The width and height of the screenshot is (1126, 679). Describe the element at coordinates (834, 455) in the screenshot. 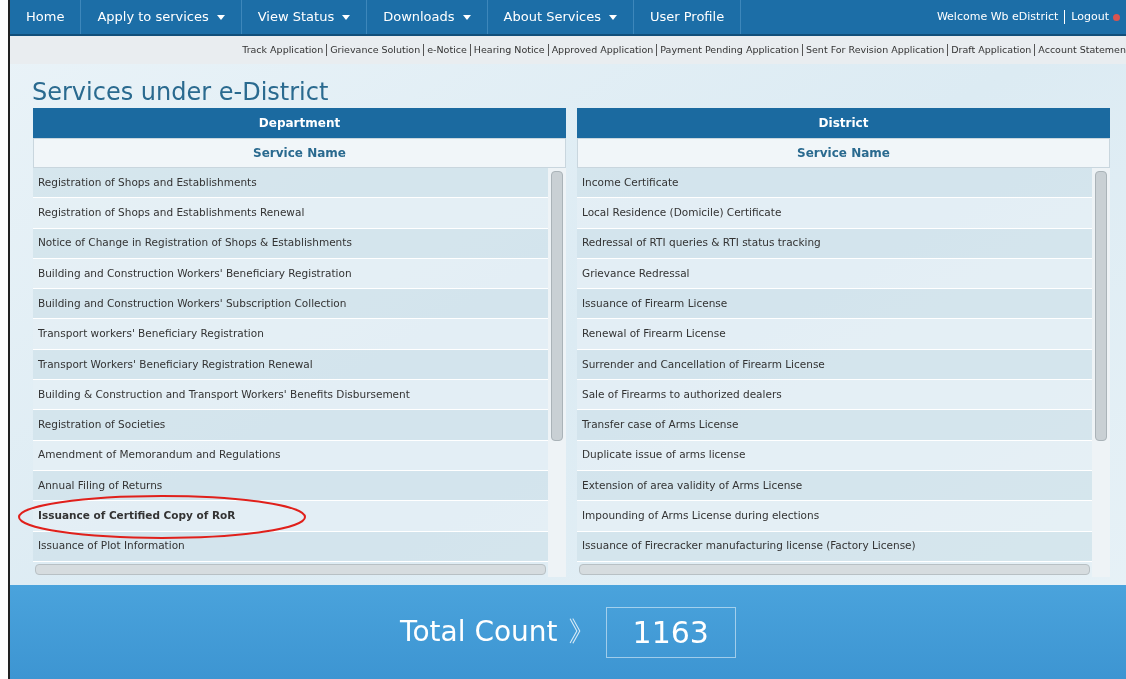

I see `service-row: Duplicate issue of arms license` at that location.